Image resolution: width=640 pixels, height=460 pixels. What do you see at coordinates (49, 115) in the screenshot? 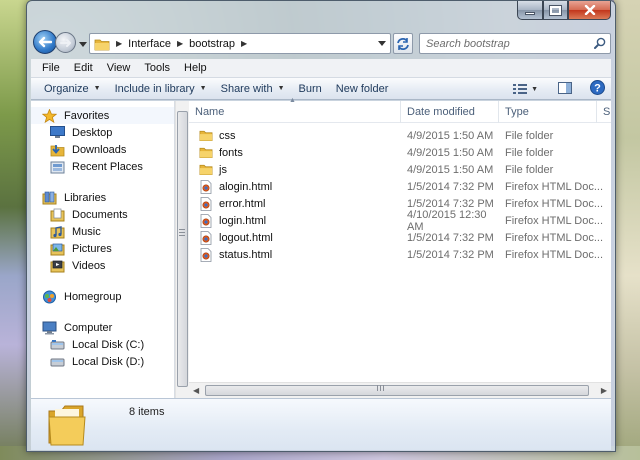
I see `star-icon` at bounding box center [49, 115].